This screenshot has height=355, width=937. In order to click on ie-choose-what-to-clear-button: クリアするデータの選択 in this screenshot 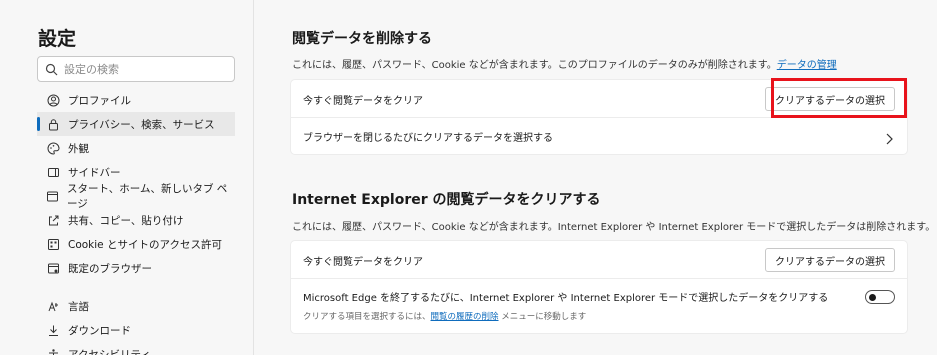, I will do `click(830, 260)`.